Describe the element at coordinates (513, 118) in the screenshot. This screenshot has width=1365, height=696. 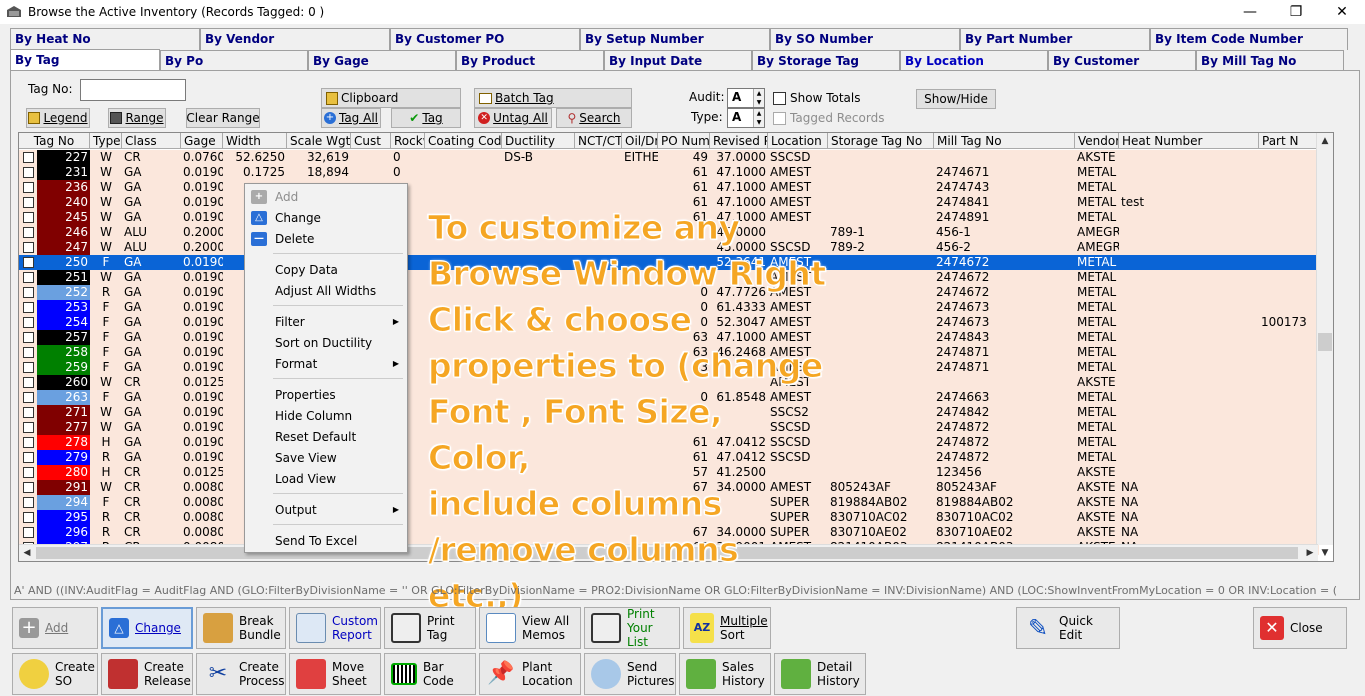
I see `untag-all-button: ✕ Untag All` at that location.